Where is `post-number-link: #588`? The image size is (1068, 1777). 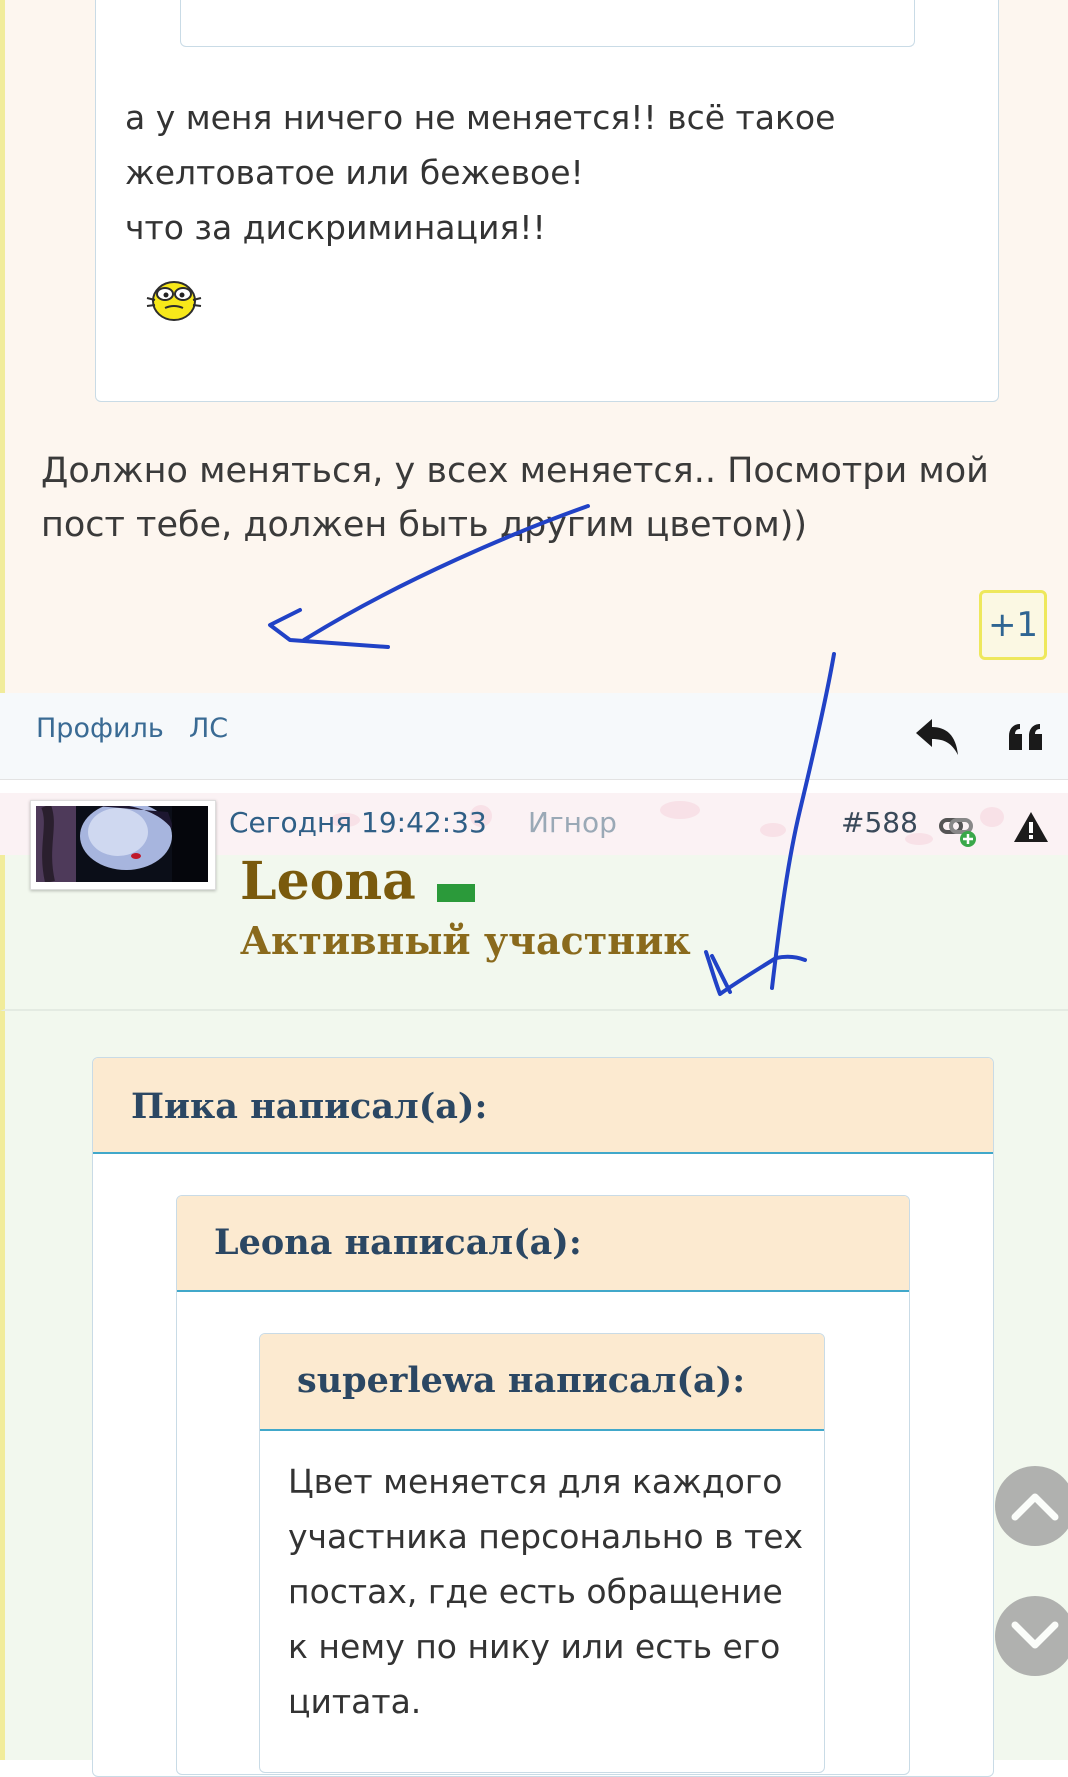 post-number-link: #588 is located at coordinates (879, 822).